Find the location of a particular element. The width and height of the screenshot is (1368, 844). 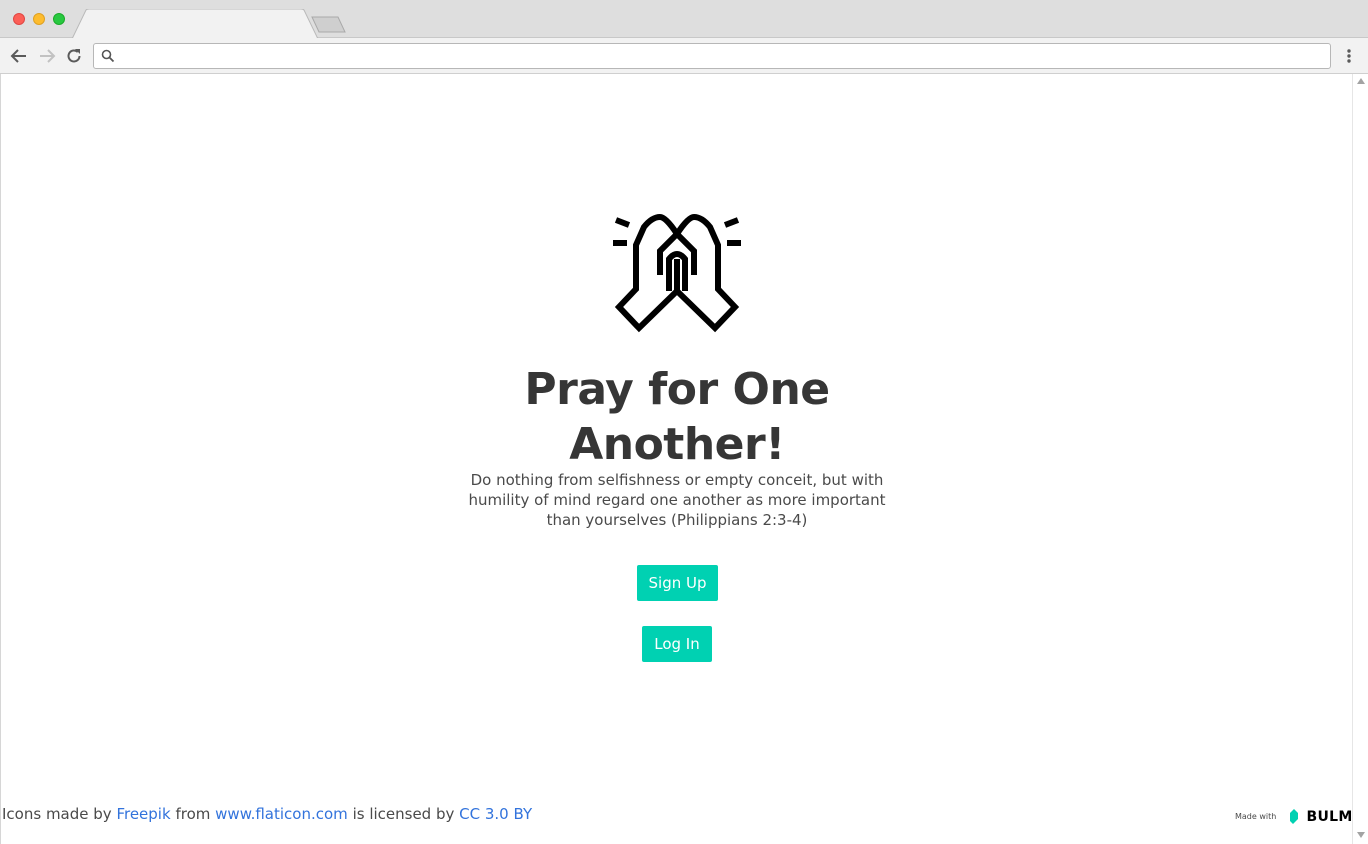

new-tab-button is located at coordinates (329, 25).